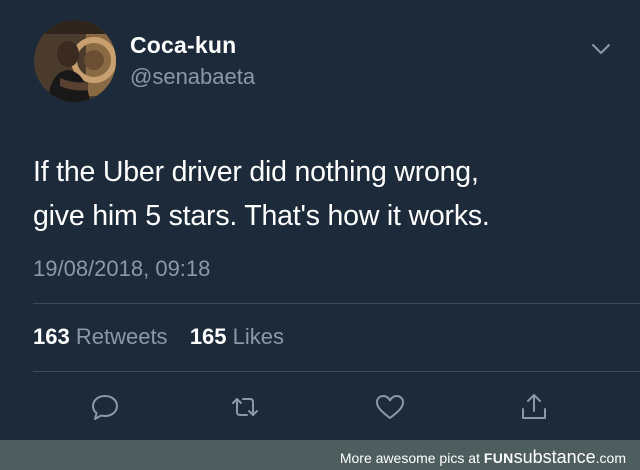 The height and width of the screenshot is (470, 640). Describe the element at coordinates (122, 268) in the screenshot. I see `tweet-timestamp: 19/08/2018, 09:18` at that location.